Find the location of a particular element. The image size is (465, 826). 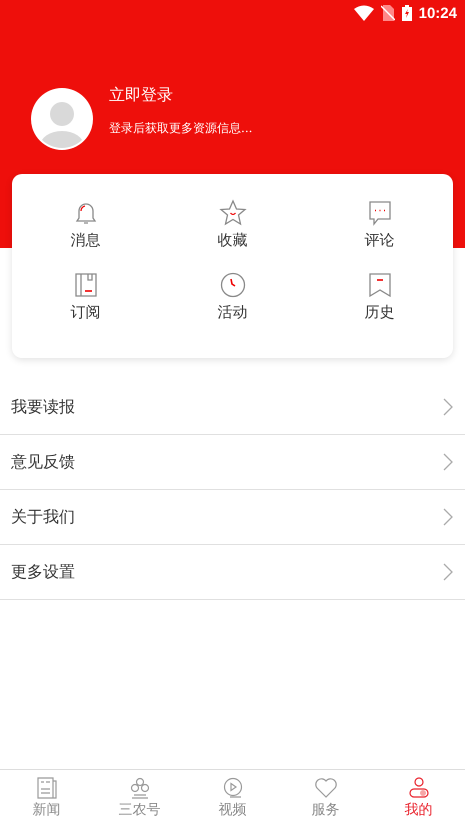

tab: 服务 is located at coordinates (325, 798).